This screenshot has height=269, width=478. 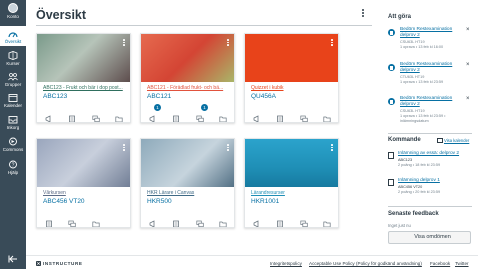 I want to click on nav-groups-label: Grupper, so click(x=13, y=84).